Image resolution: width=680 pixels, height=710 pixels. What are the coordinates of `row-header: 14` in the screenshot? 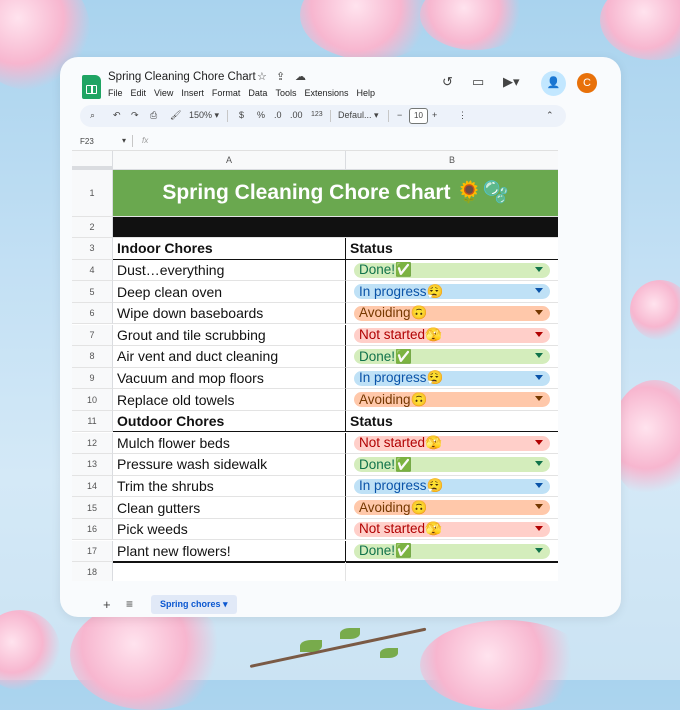 It's located at (92, 486).